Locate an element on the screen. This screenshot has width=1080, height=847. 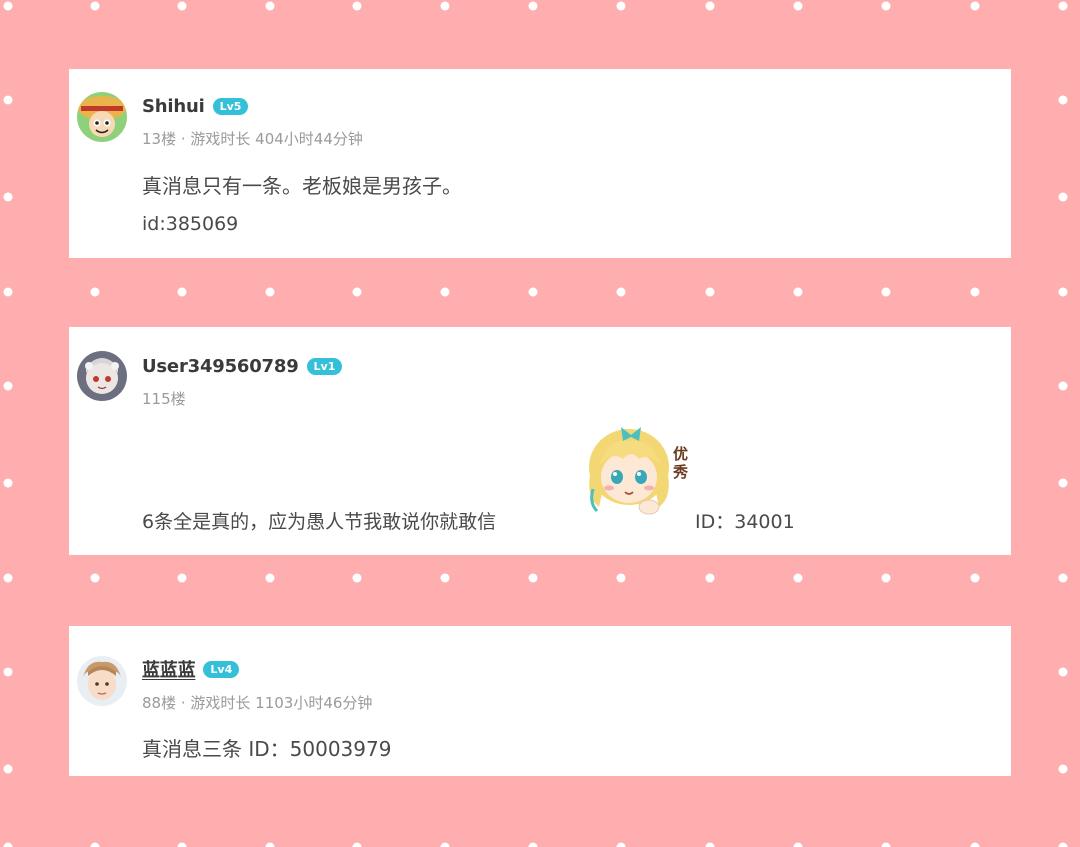
comment-text: 6条全是真的，应为愚人节我敢说你就敢信 is located at coordinates (319, 522).